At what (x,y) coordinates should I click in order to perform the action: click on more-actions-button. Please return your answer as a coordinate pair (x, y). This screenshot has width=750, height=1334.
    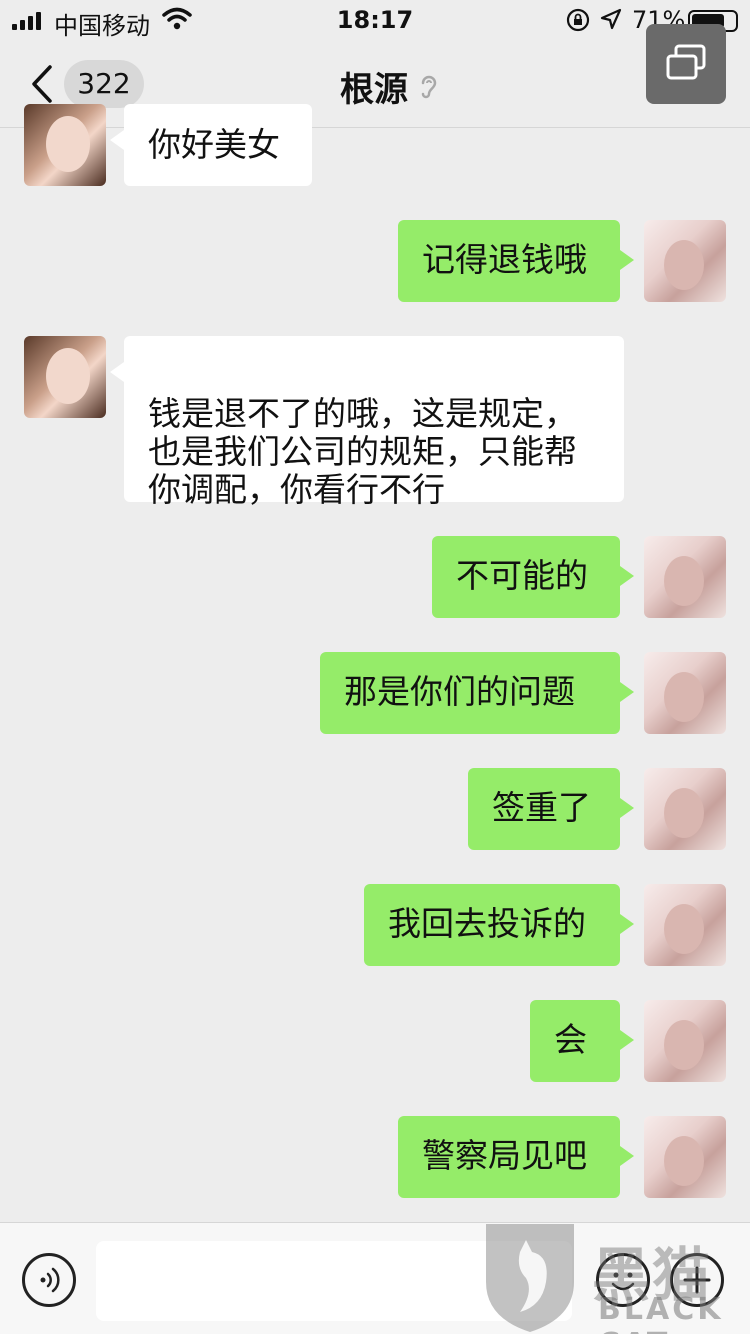
    Looking at the image, I should click on (697, 1280).